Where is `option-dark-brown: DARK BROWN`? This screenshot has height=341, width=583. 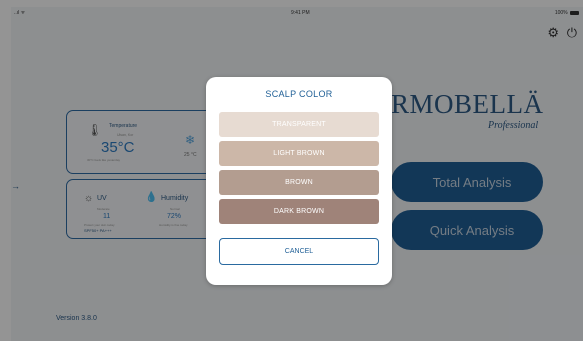 option-dark-brown: DARK BROWN is located at coordinates (299, 211).